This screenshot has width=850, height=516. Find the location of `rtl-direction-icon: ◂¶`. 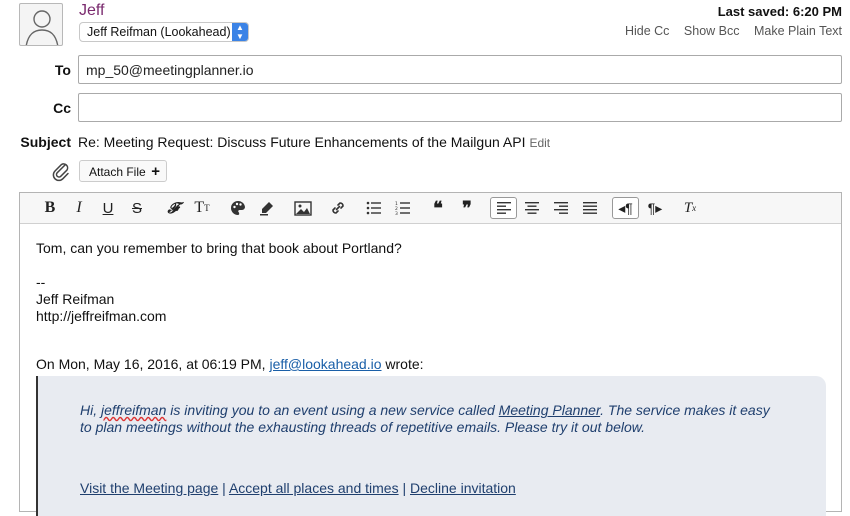

rtl-direction-icon: ◂¶ is located at coordinates (625, 208).